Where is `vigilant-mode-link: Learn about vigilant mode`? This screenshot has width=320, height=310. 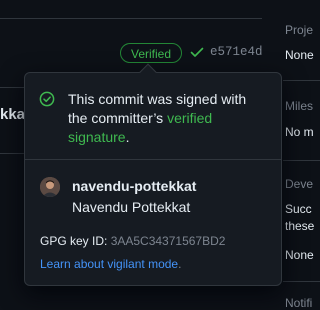 vigilant-mode-link: Learn about vigilant mode is located at coordinates (109, 264).